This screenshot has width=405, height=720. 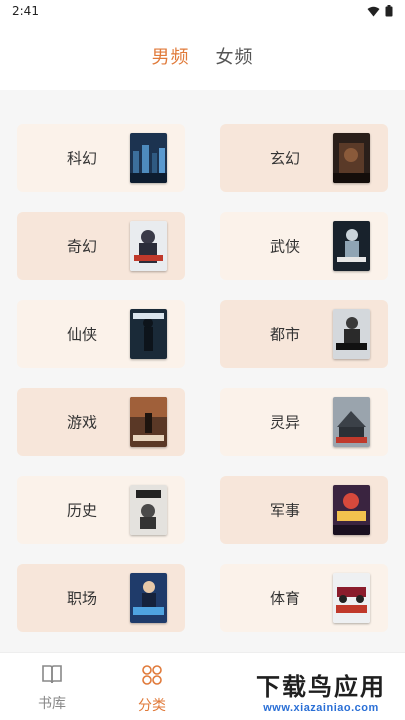 What do you see at coordinates (304, 246) in the screenshot?
I see `category-card-wuxia: 武侠` at bounding box center [304, 246].